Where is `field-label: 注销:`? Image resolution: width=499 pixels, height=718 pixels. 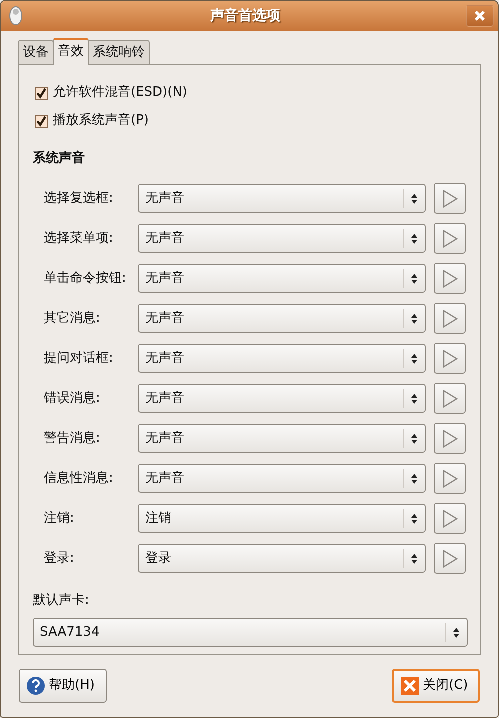 field-label: 注销: is located at coordinates (60, 519).